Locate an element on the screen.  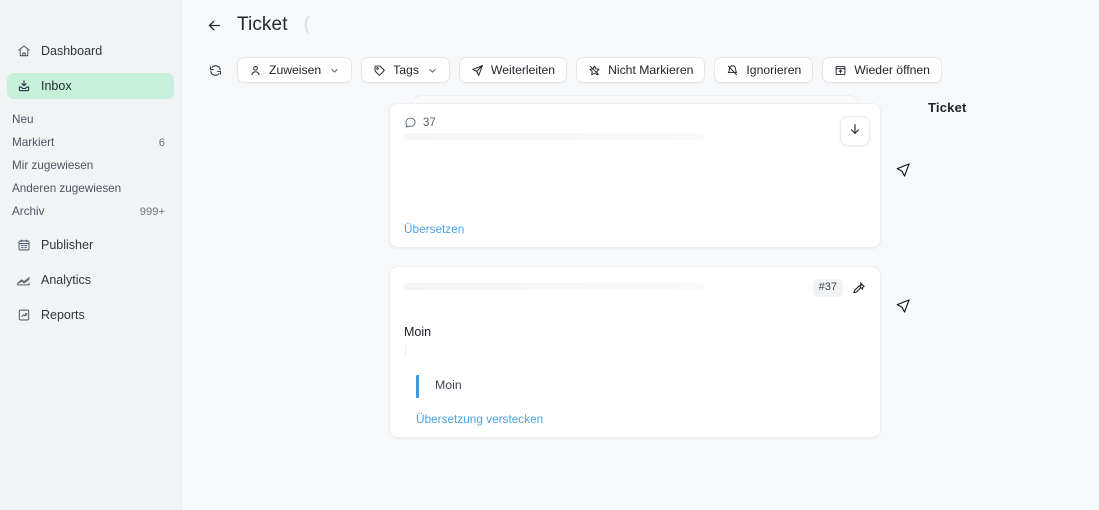
sidebar-item-label: Reports is located at coordinates (63, 315).